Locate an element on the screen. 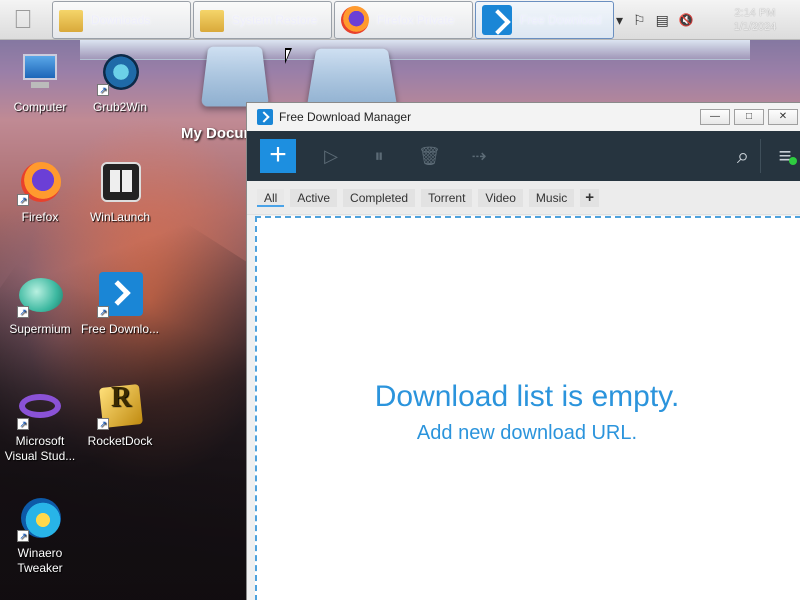  desktop-icon-winaero-tweaker: ↗ Winaero Tweaker is located at coordinates (40, 536).